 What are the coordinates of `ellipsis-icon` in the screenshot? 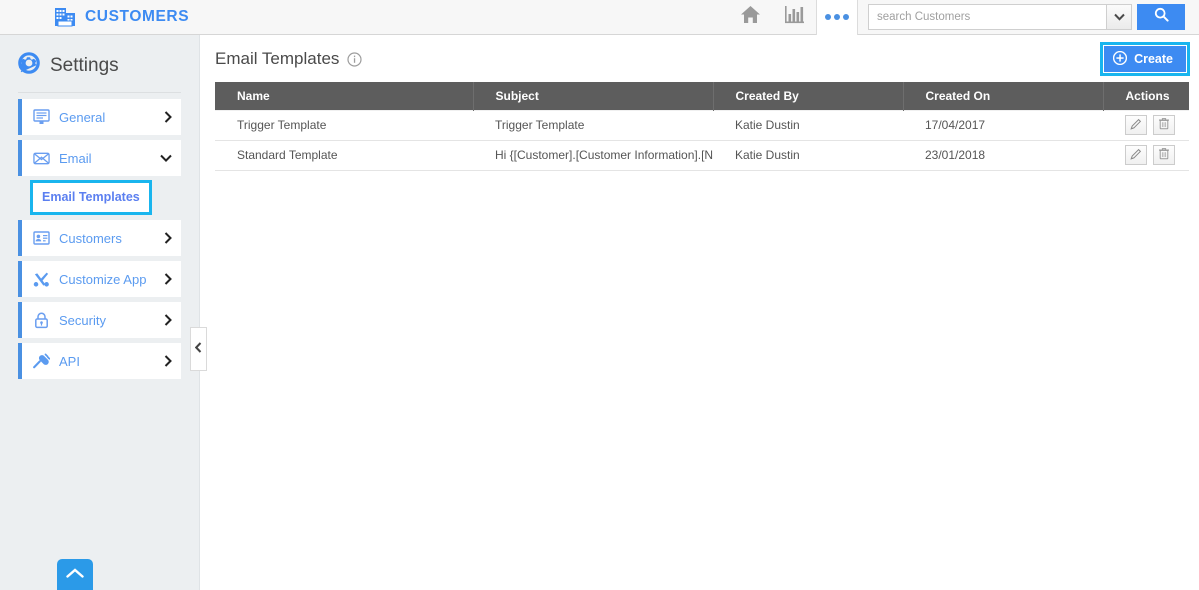 It's located at (837, 17).